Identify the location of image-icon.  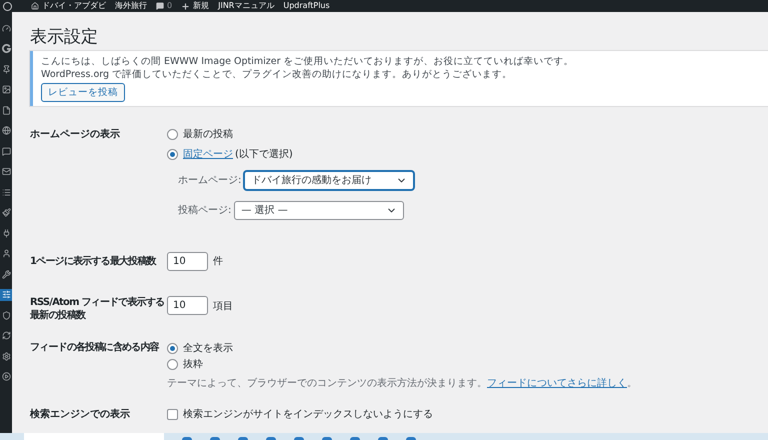
(6, 89).